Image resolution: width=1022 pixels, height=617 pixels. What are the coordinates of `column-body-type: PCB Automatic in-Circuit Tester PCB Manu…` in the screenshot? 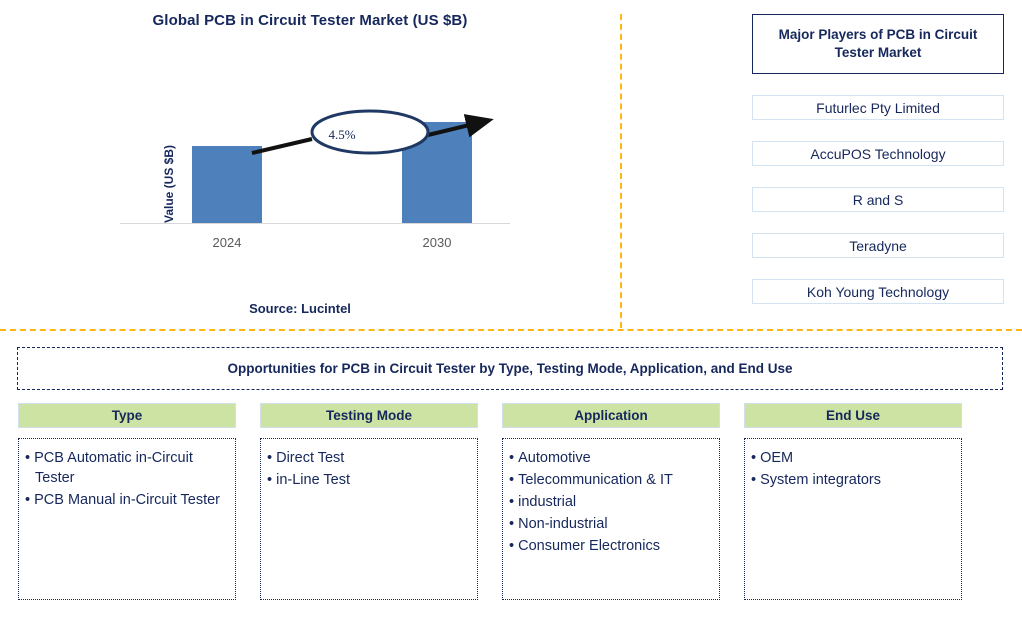 It's located at (127, 519).